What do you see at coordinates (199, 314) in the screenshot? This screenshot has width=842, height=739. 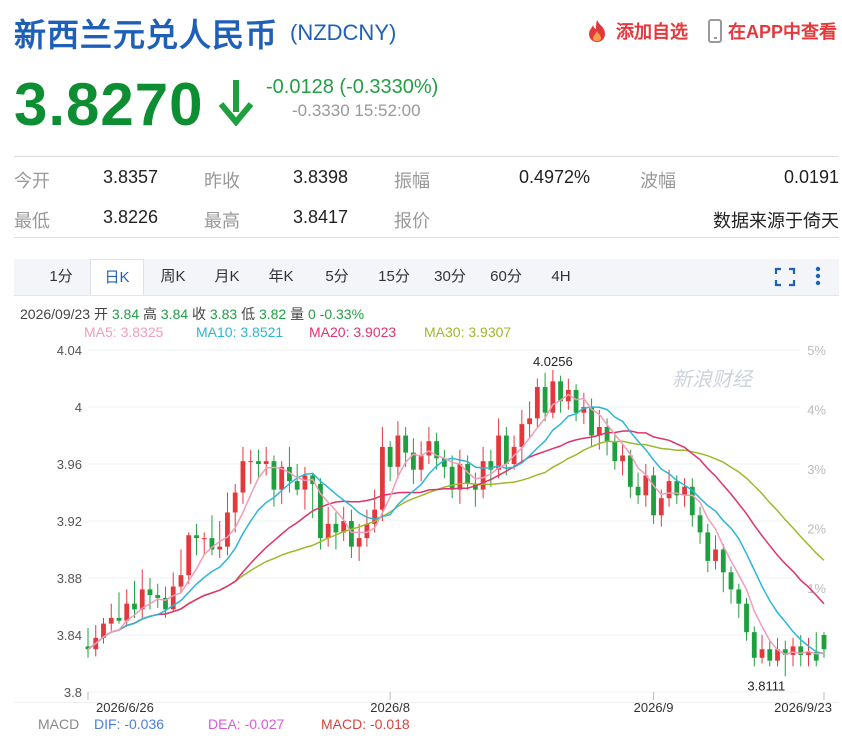 I see `ohlc-close-label: 收` at bounding box center [199, 314].